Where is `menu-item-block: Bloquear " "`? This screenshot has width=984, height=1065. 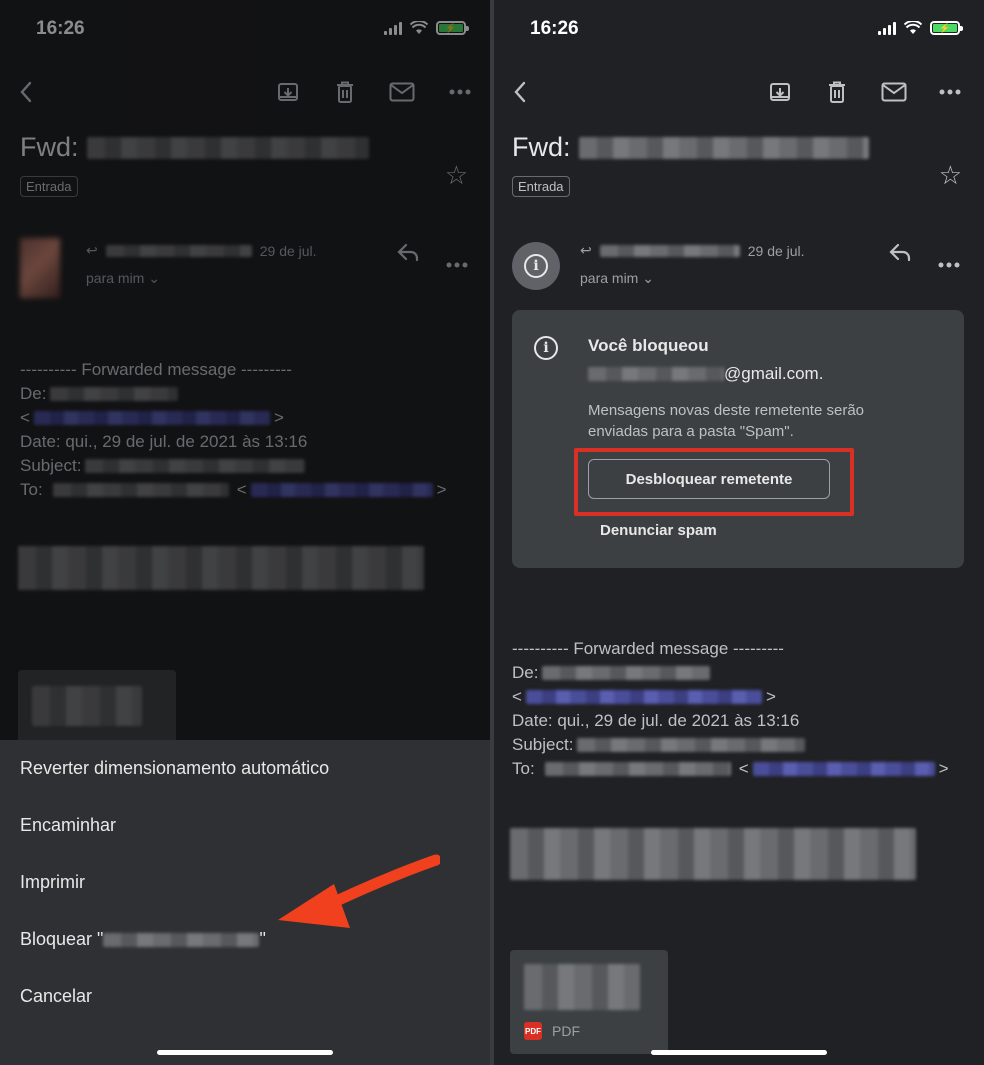
menu-item-block: Bloquear " " is located at coordinates (143, 939).